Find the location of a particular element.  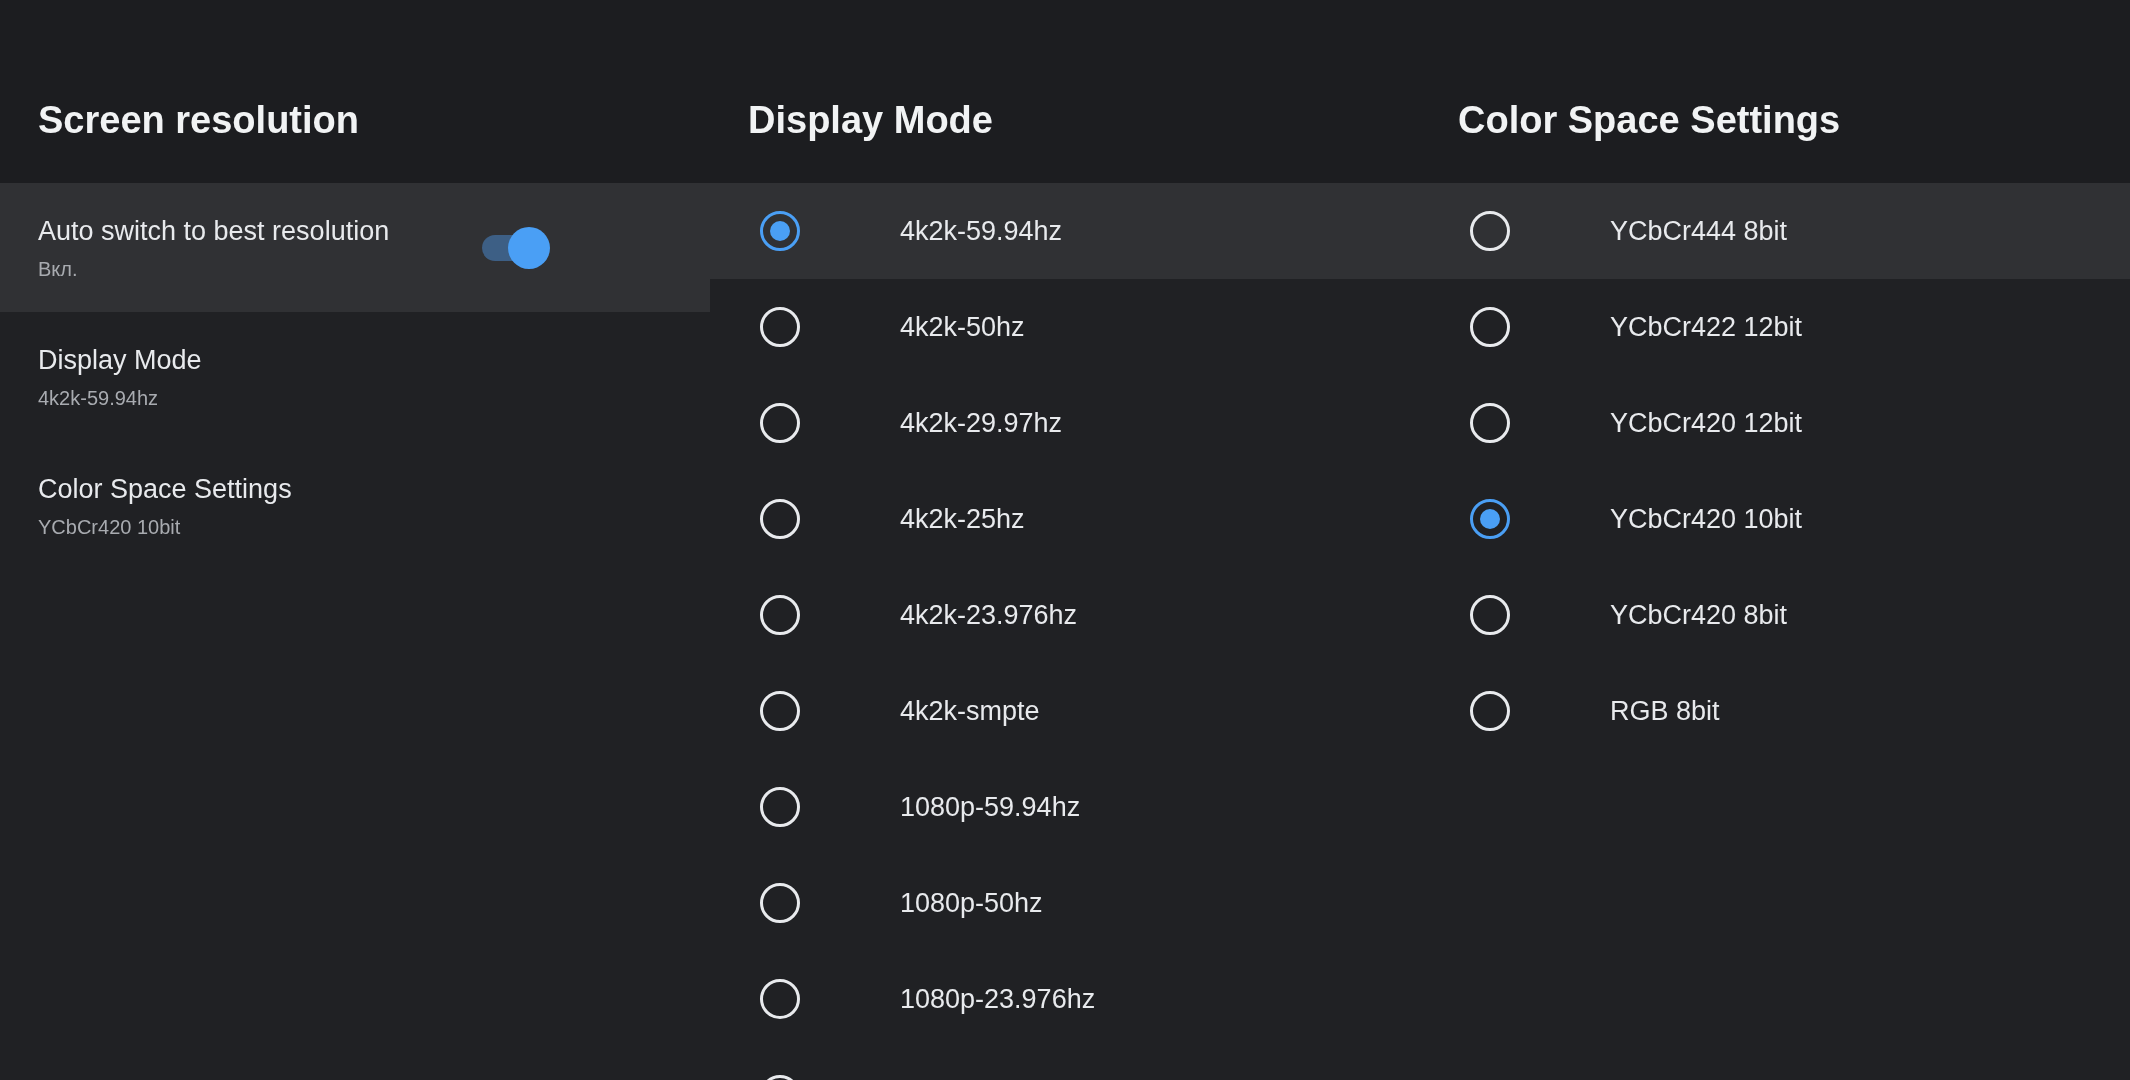

option-label: 4k2k-23.976hz is located at coordinates (989, 615).